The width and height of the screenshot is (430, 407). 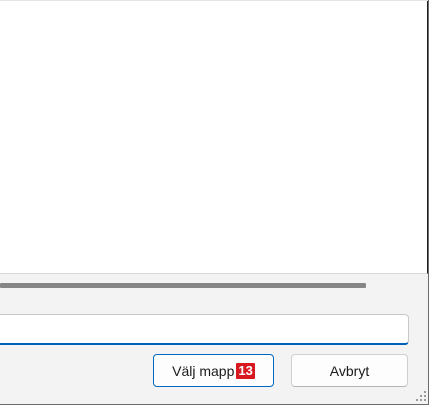 I want to click on select-folder-button: Välj mapp 13, so click(x=213, y=370).